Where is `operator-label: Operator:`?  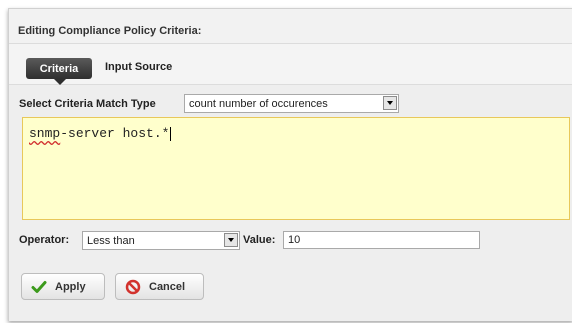
operator-label: Operator: is located at coordinates (44, 240).